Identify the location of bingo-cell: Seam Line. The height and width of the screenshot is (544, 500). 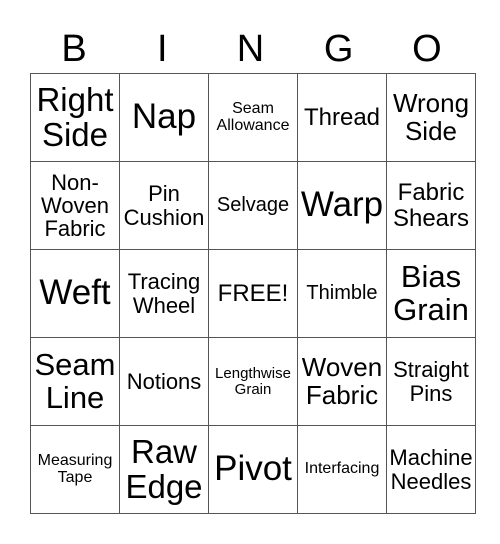
(75, 381).